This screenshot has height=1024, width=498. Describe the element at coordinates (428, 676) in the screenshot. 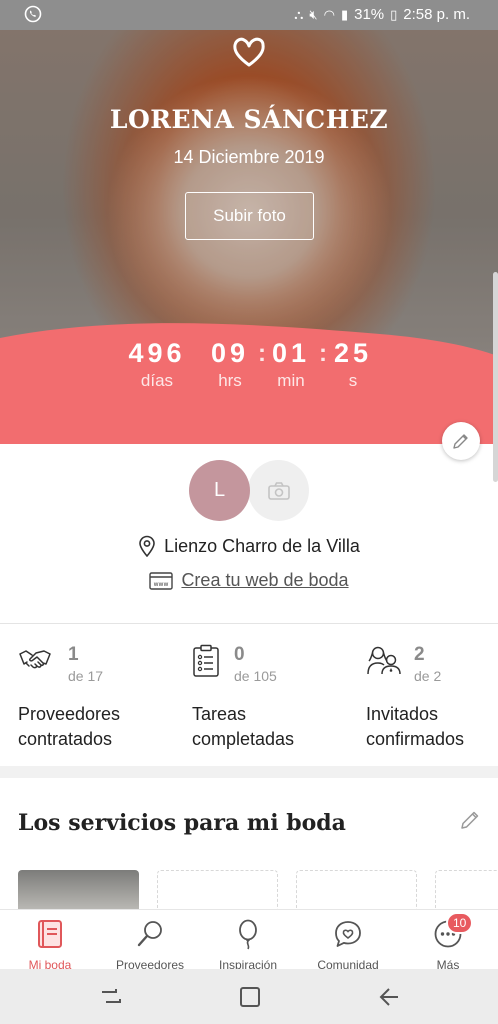

I see `guests-total: de 2` at that location.